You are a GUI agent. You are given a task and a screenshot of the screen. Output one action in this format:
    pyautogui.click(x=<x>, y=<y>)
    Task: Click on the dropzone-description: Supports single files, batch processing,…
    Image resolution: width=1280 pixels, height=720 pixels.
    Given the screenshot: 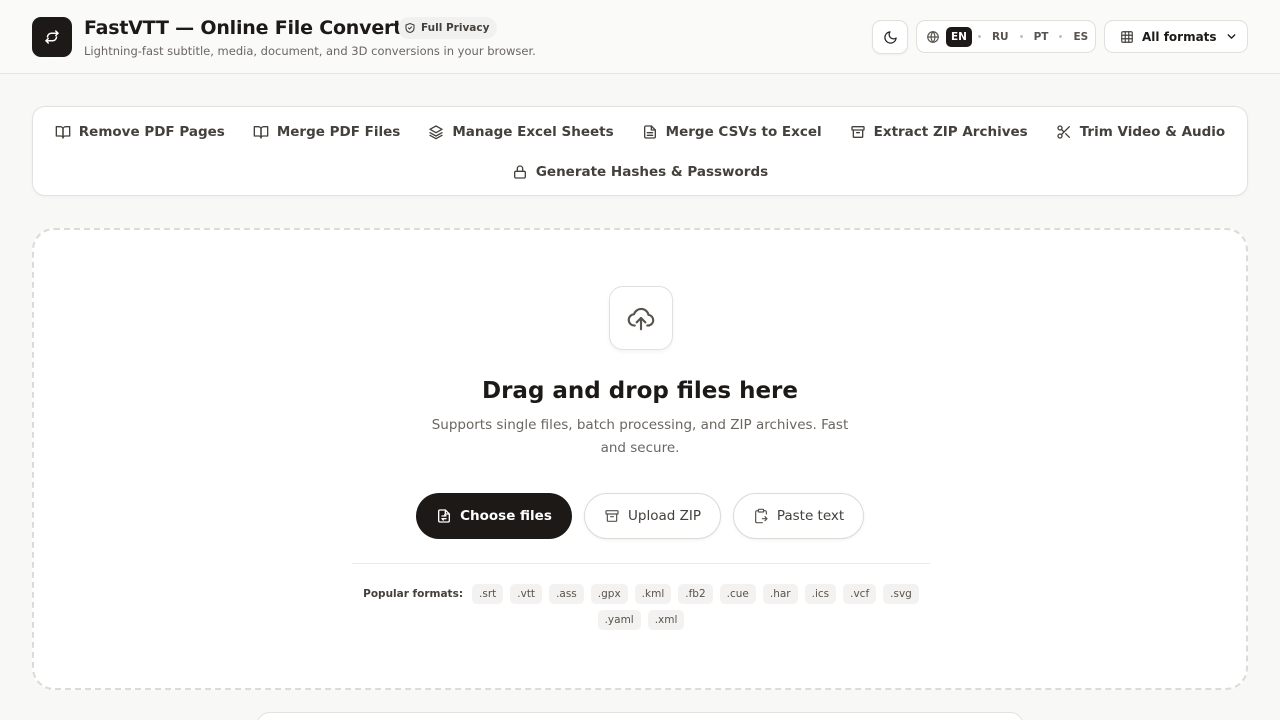 What is the action you would take?
    pyautogui.click(x=640, y=436)
    